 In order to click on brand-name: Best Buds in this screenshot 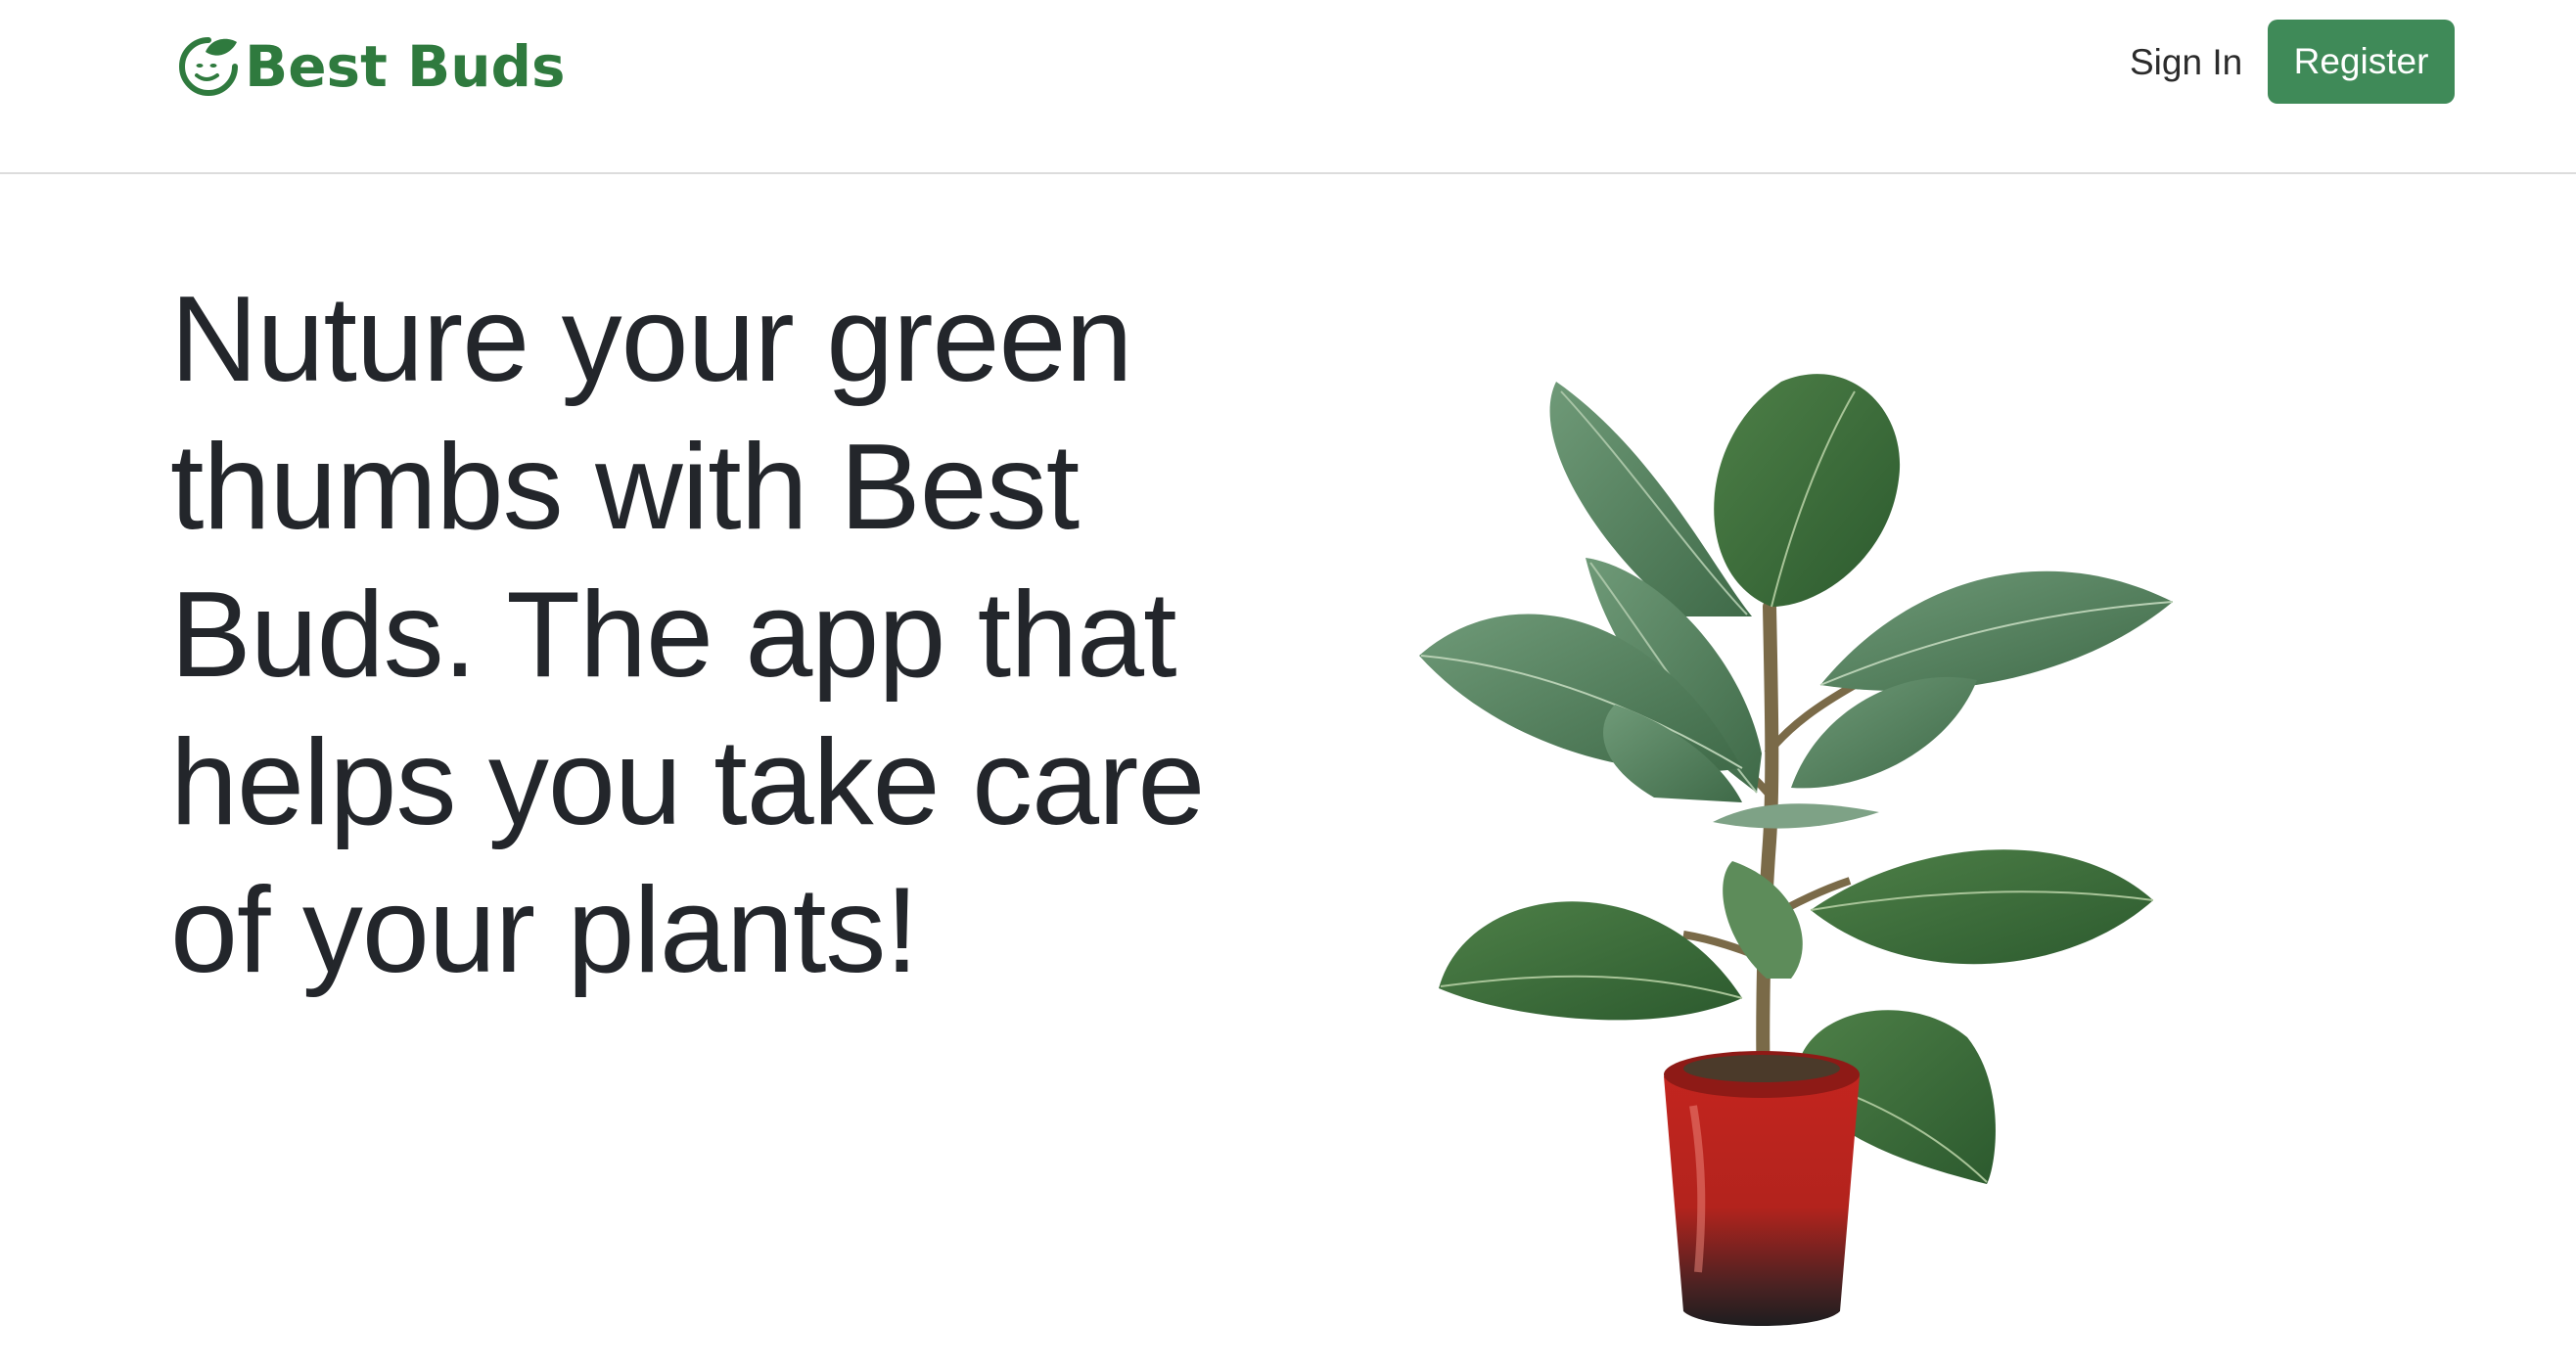, I will do `click(405, 66)`.